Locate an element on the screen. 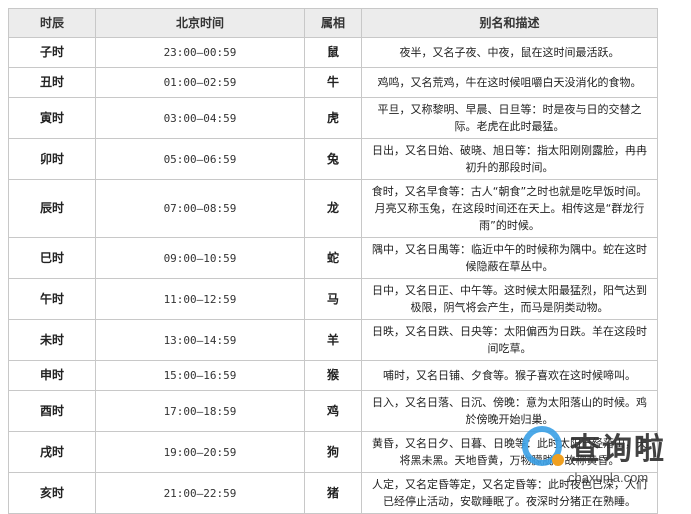 This screenshot has height=514, width=691. cell-animal: 鼠 is located at coordinates (333, 52).